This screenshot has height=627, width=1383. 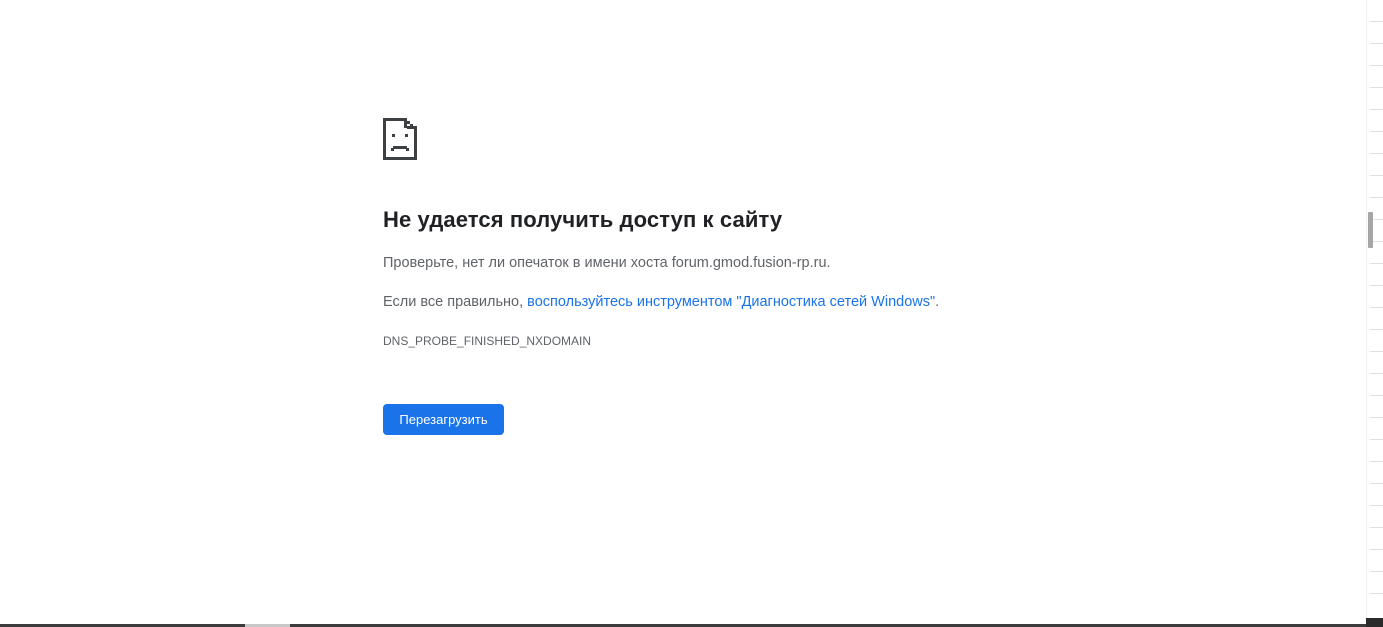 I want to click on reload-button: Перезагрузить, so click(x=443, y=419).